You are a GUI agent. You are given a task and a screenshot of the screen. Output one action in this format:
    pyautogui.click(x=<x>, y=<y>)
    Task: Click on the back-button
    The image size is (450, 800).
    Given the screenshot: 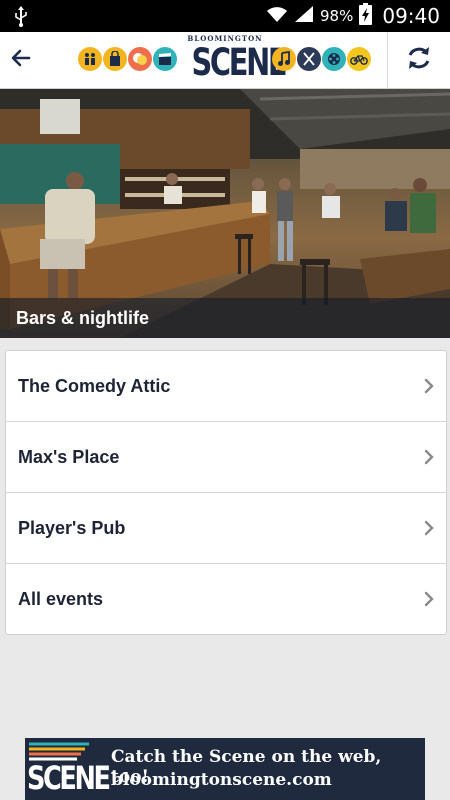 What is the action you would take?
    pyautogui.click(x=21, y=60)
    